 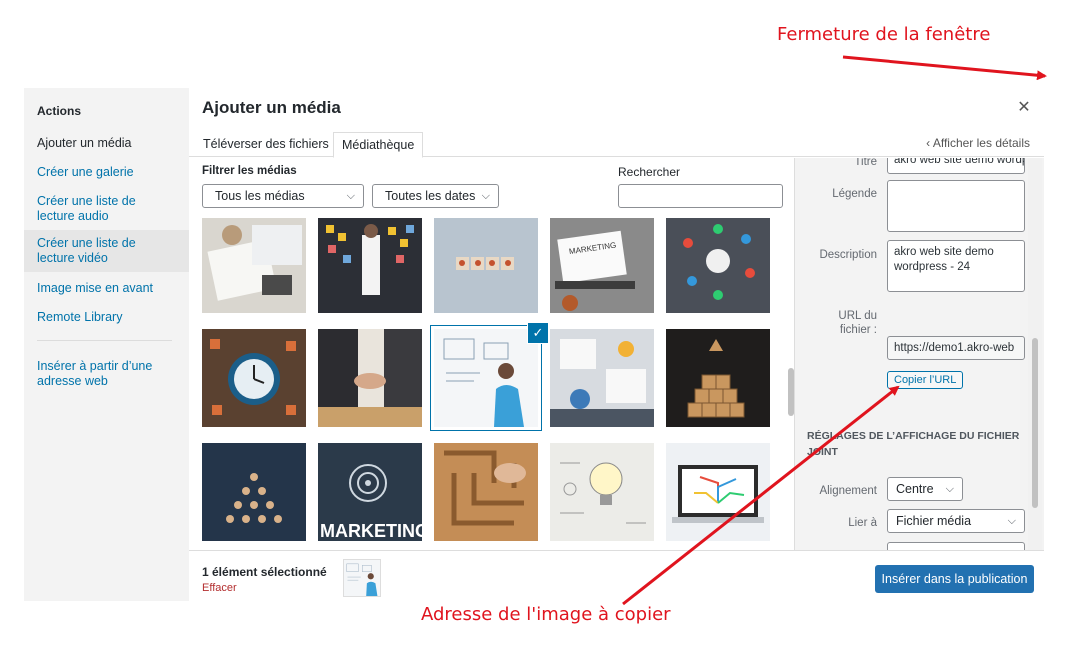 I want to click on link-to-select: Fichier média ⌵, so click(x=956, y=521).